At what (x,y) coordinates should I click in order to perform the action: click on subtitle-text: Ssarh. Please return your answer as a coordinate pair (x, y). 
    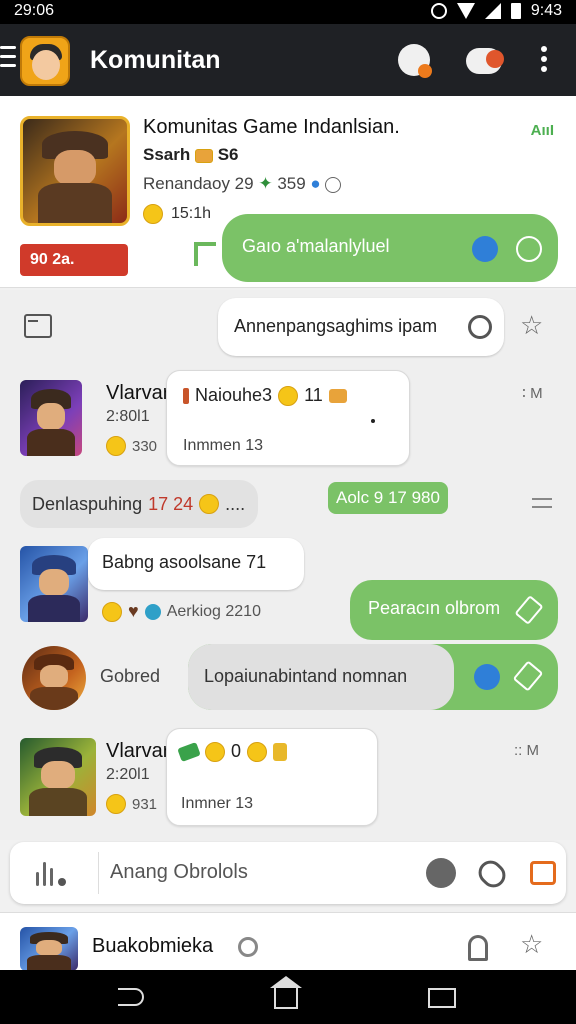
    Looking at the image, I should click on (167, 154).